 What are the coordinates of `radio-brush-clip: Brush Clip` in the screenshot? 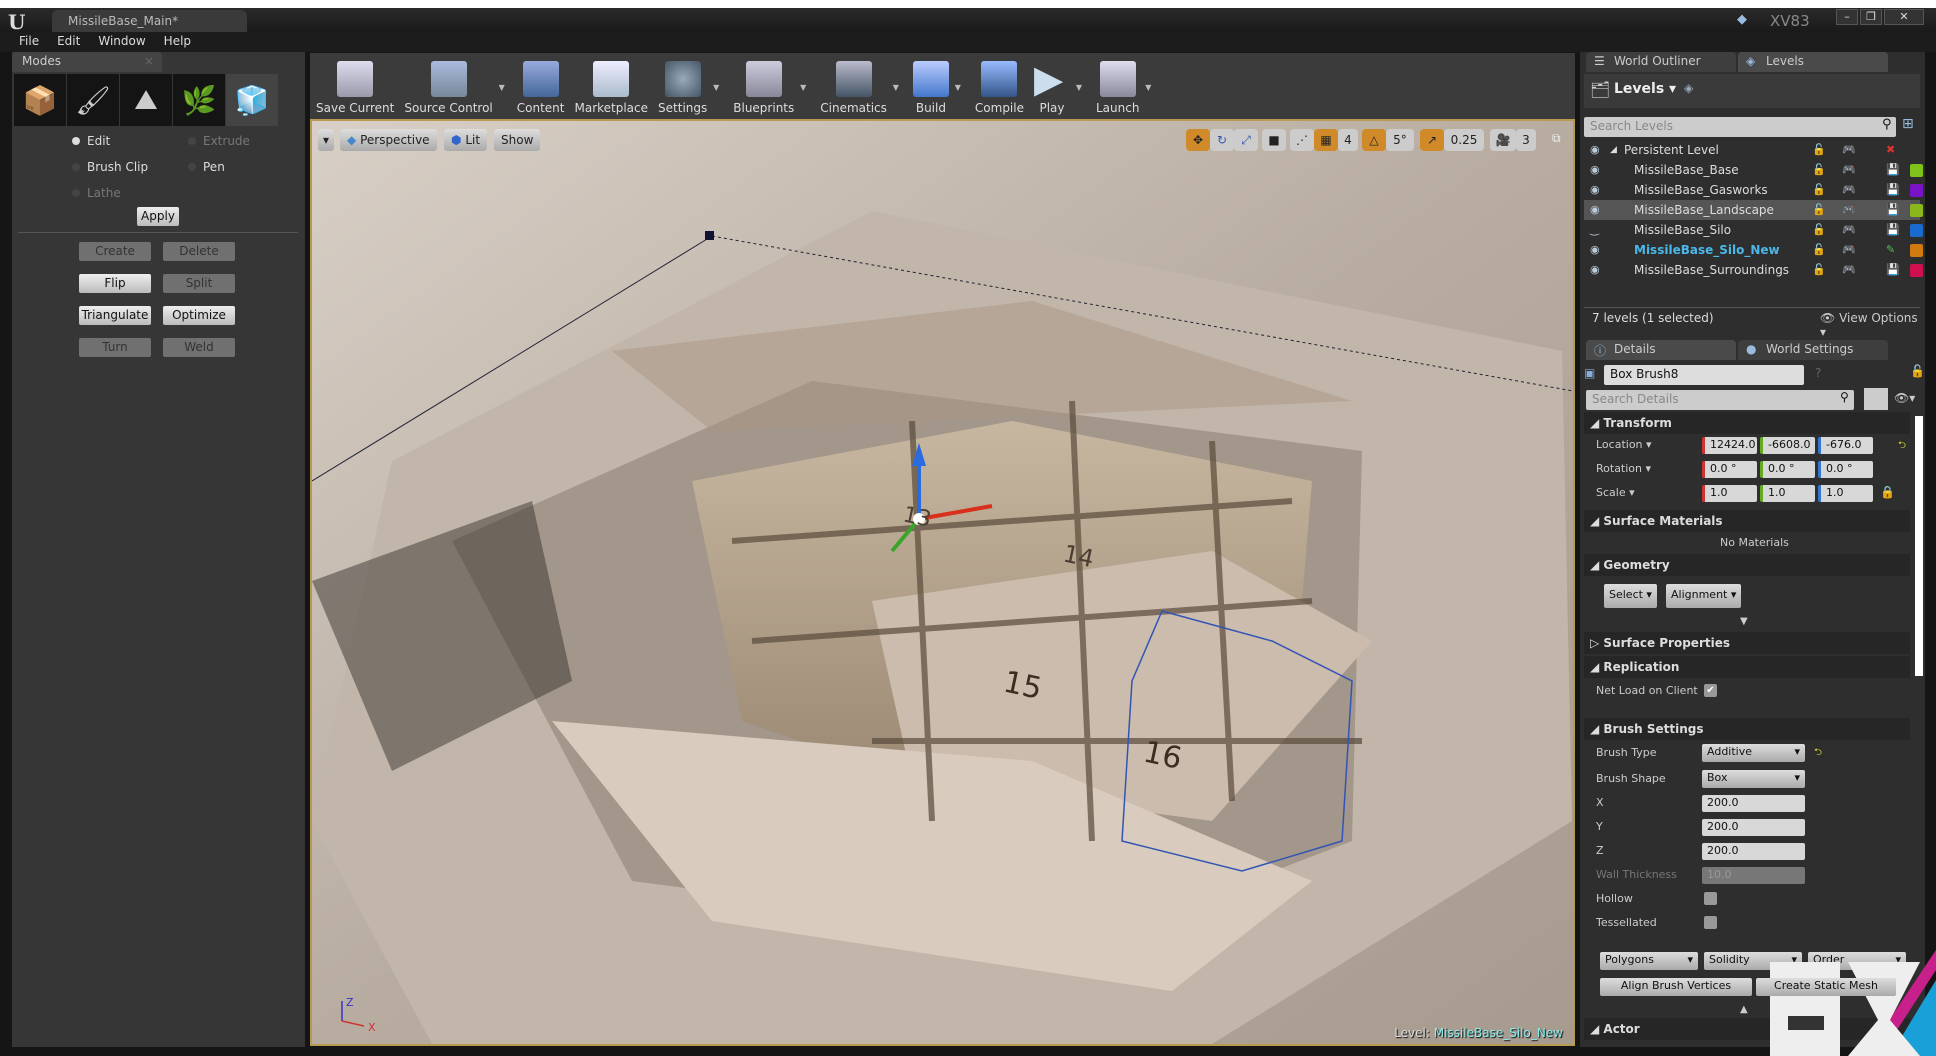 It's located at (110, 167).